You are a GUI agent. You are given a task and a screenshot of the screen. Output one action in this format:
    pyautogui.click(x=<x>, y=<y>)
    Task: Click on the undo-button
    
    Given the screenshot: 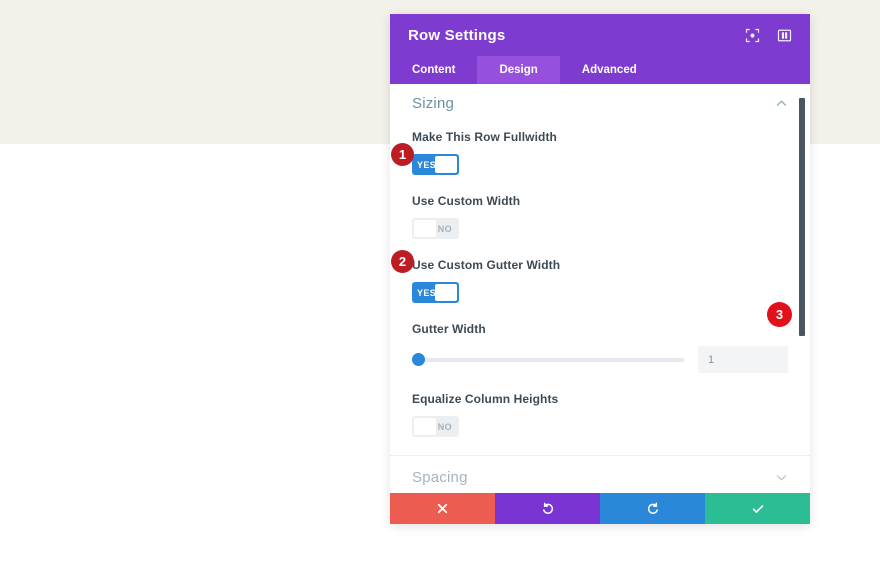 What is the action you would take?
    pyautogui.click(x=547, y=508)
    